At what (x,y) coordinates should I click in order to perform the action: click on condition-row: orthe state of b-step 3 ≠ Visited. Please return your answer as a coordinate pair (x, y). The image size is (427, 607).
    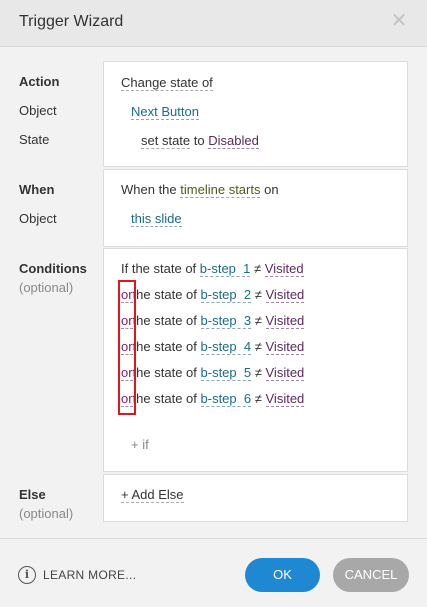
    Looking at the image, I should click on (213, 321).